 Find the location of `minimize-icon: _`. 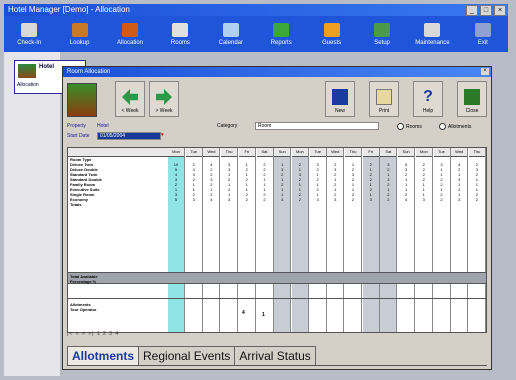

minimize-icon: _ is located at coordinates (472, 10).